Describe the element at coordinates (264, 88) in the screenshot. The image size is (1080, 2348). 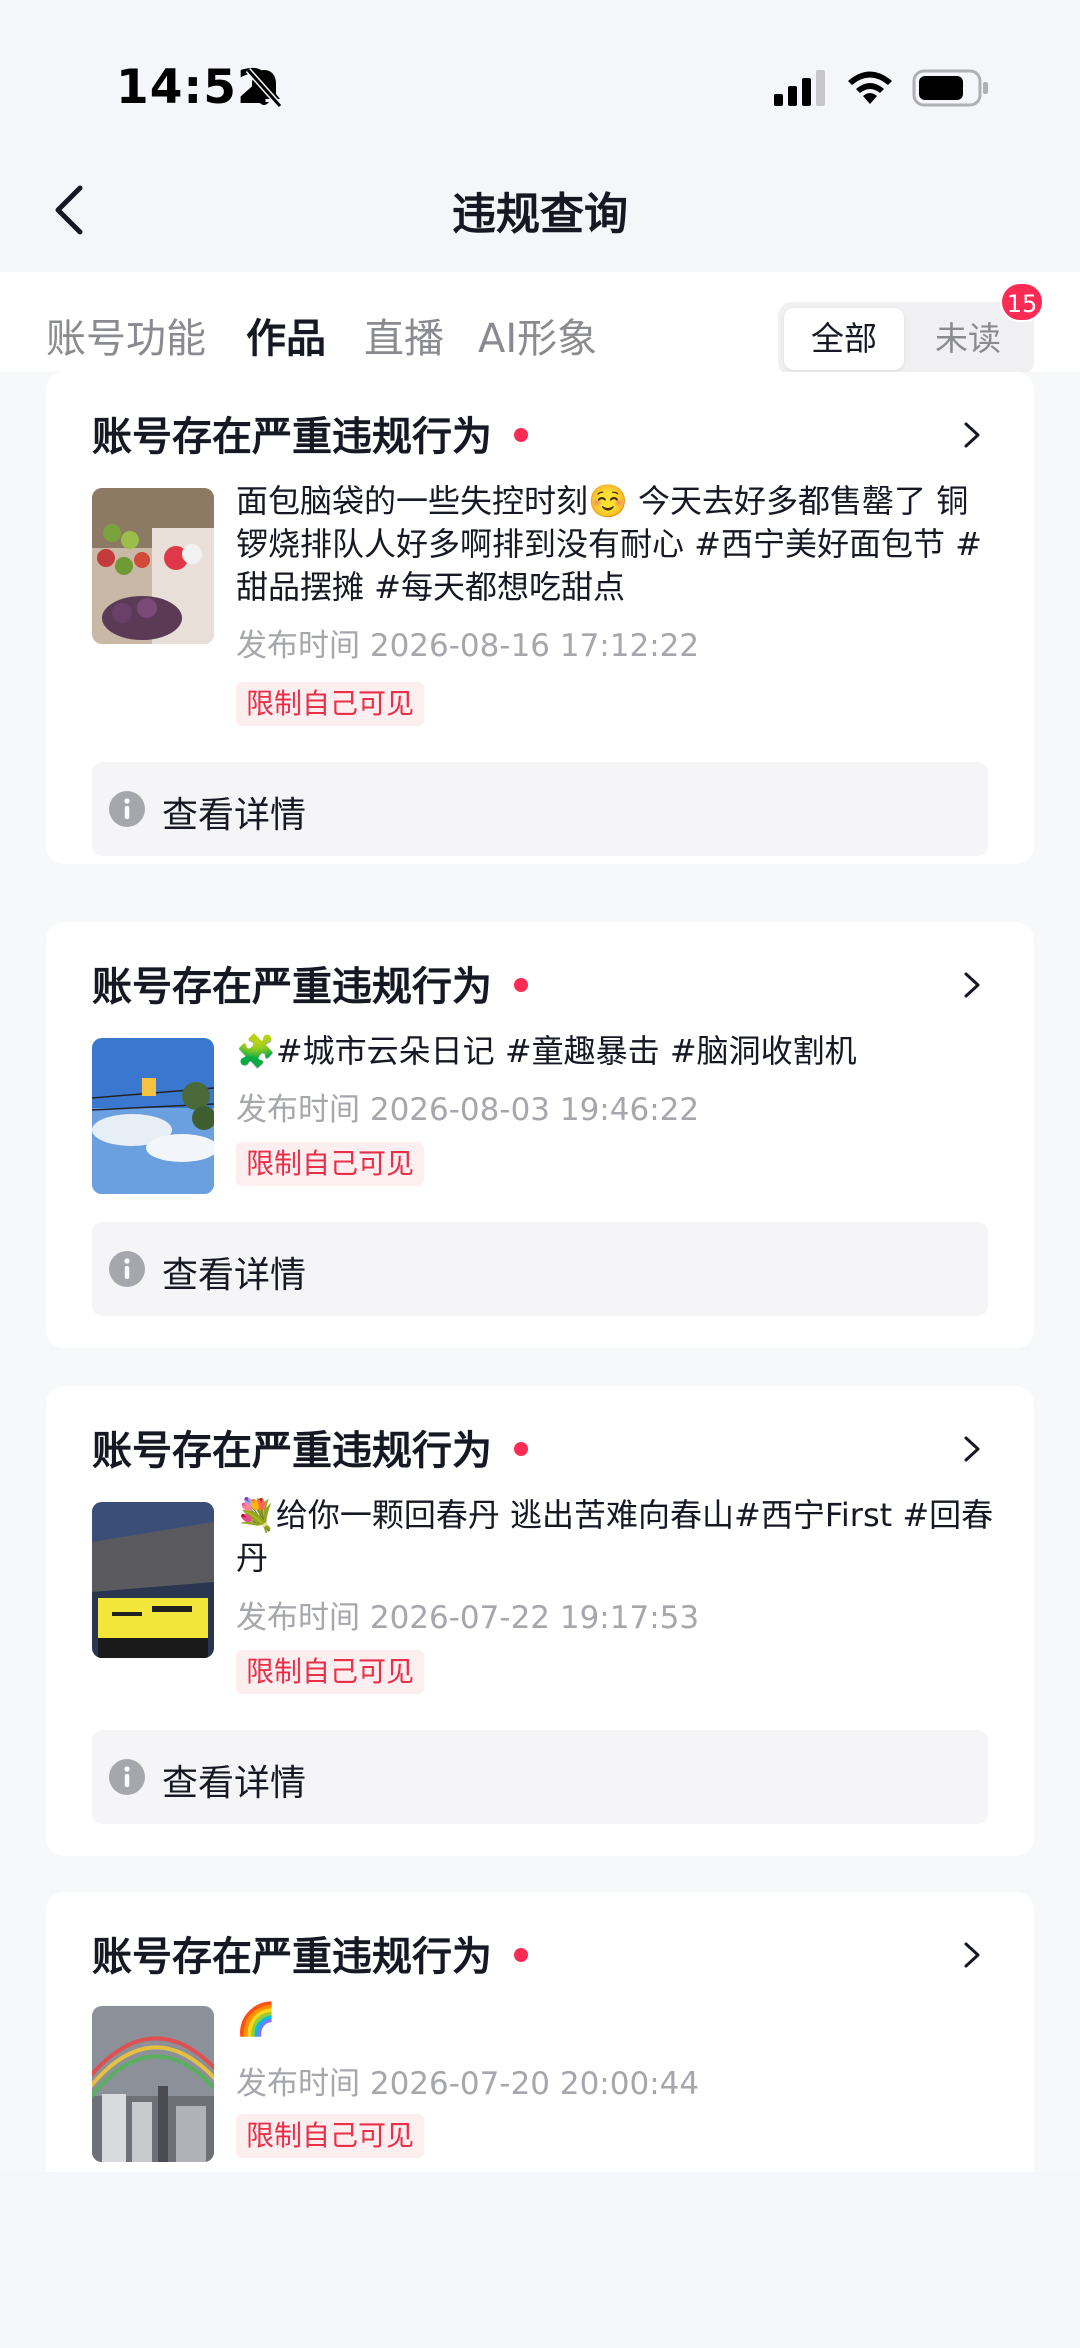
I see `bell-muted-icon` at that location.